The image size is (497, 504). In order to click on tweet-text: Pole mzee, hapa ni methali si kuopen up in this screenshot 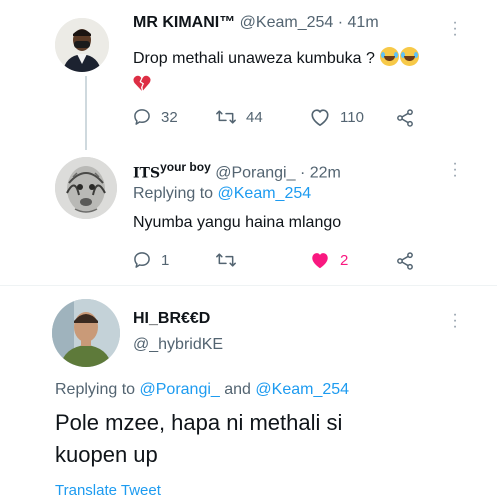, I will do `click(199, 438)`.